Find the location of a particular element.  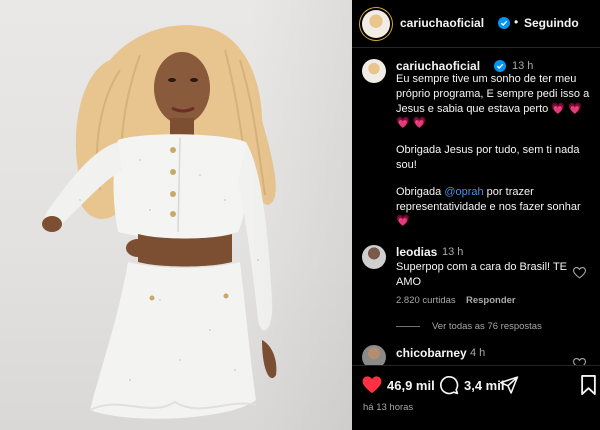

caption-line: Eu sempre tive um sonho de ter meu is located at coordinates (486, 79).